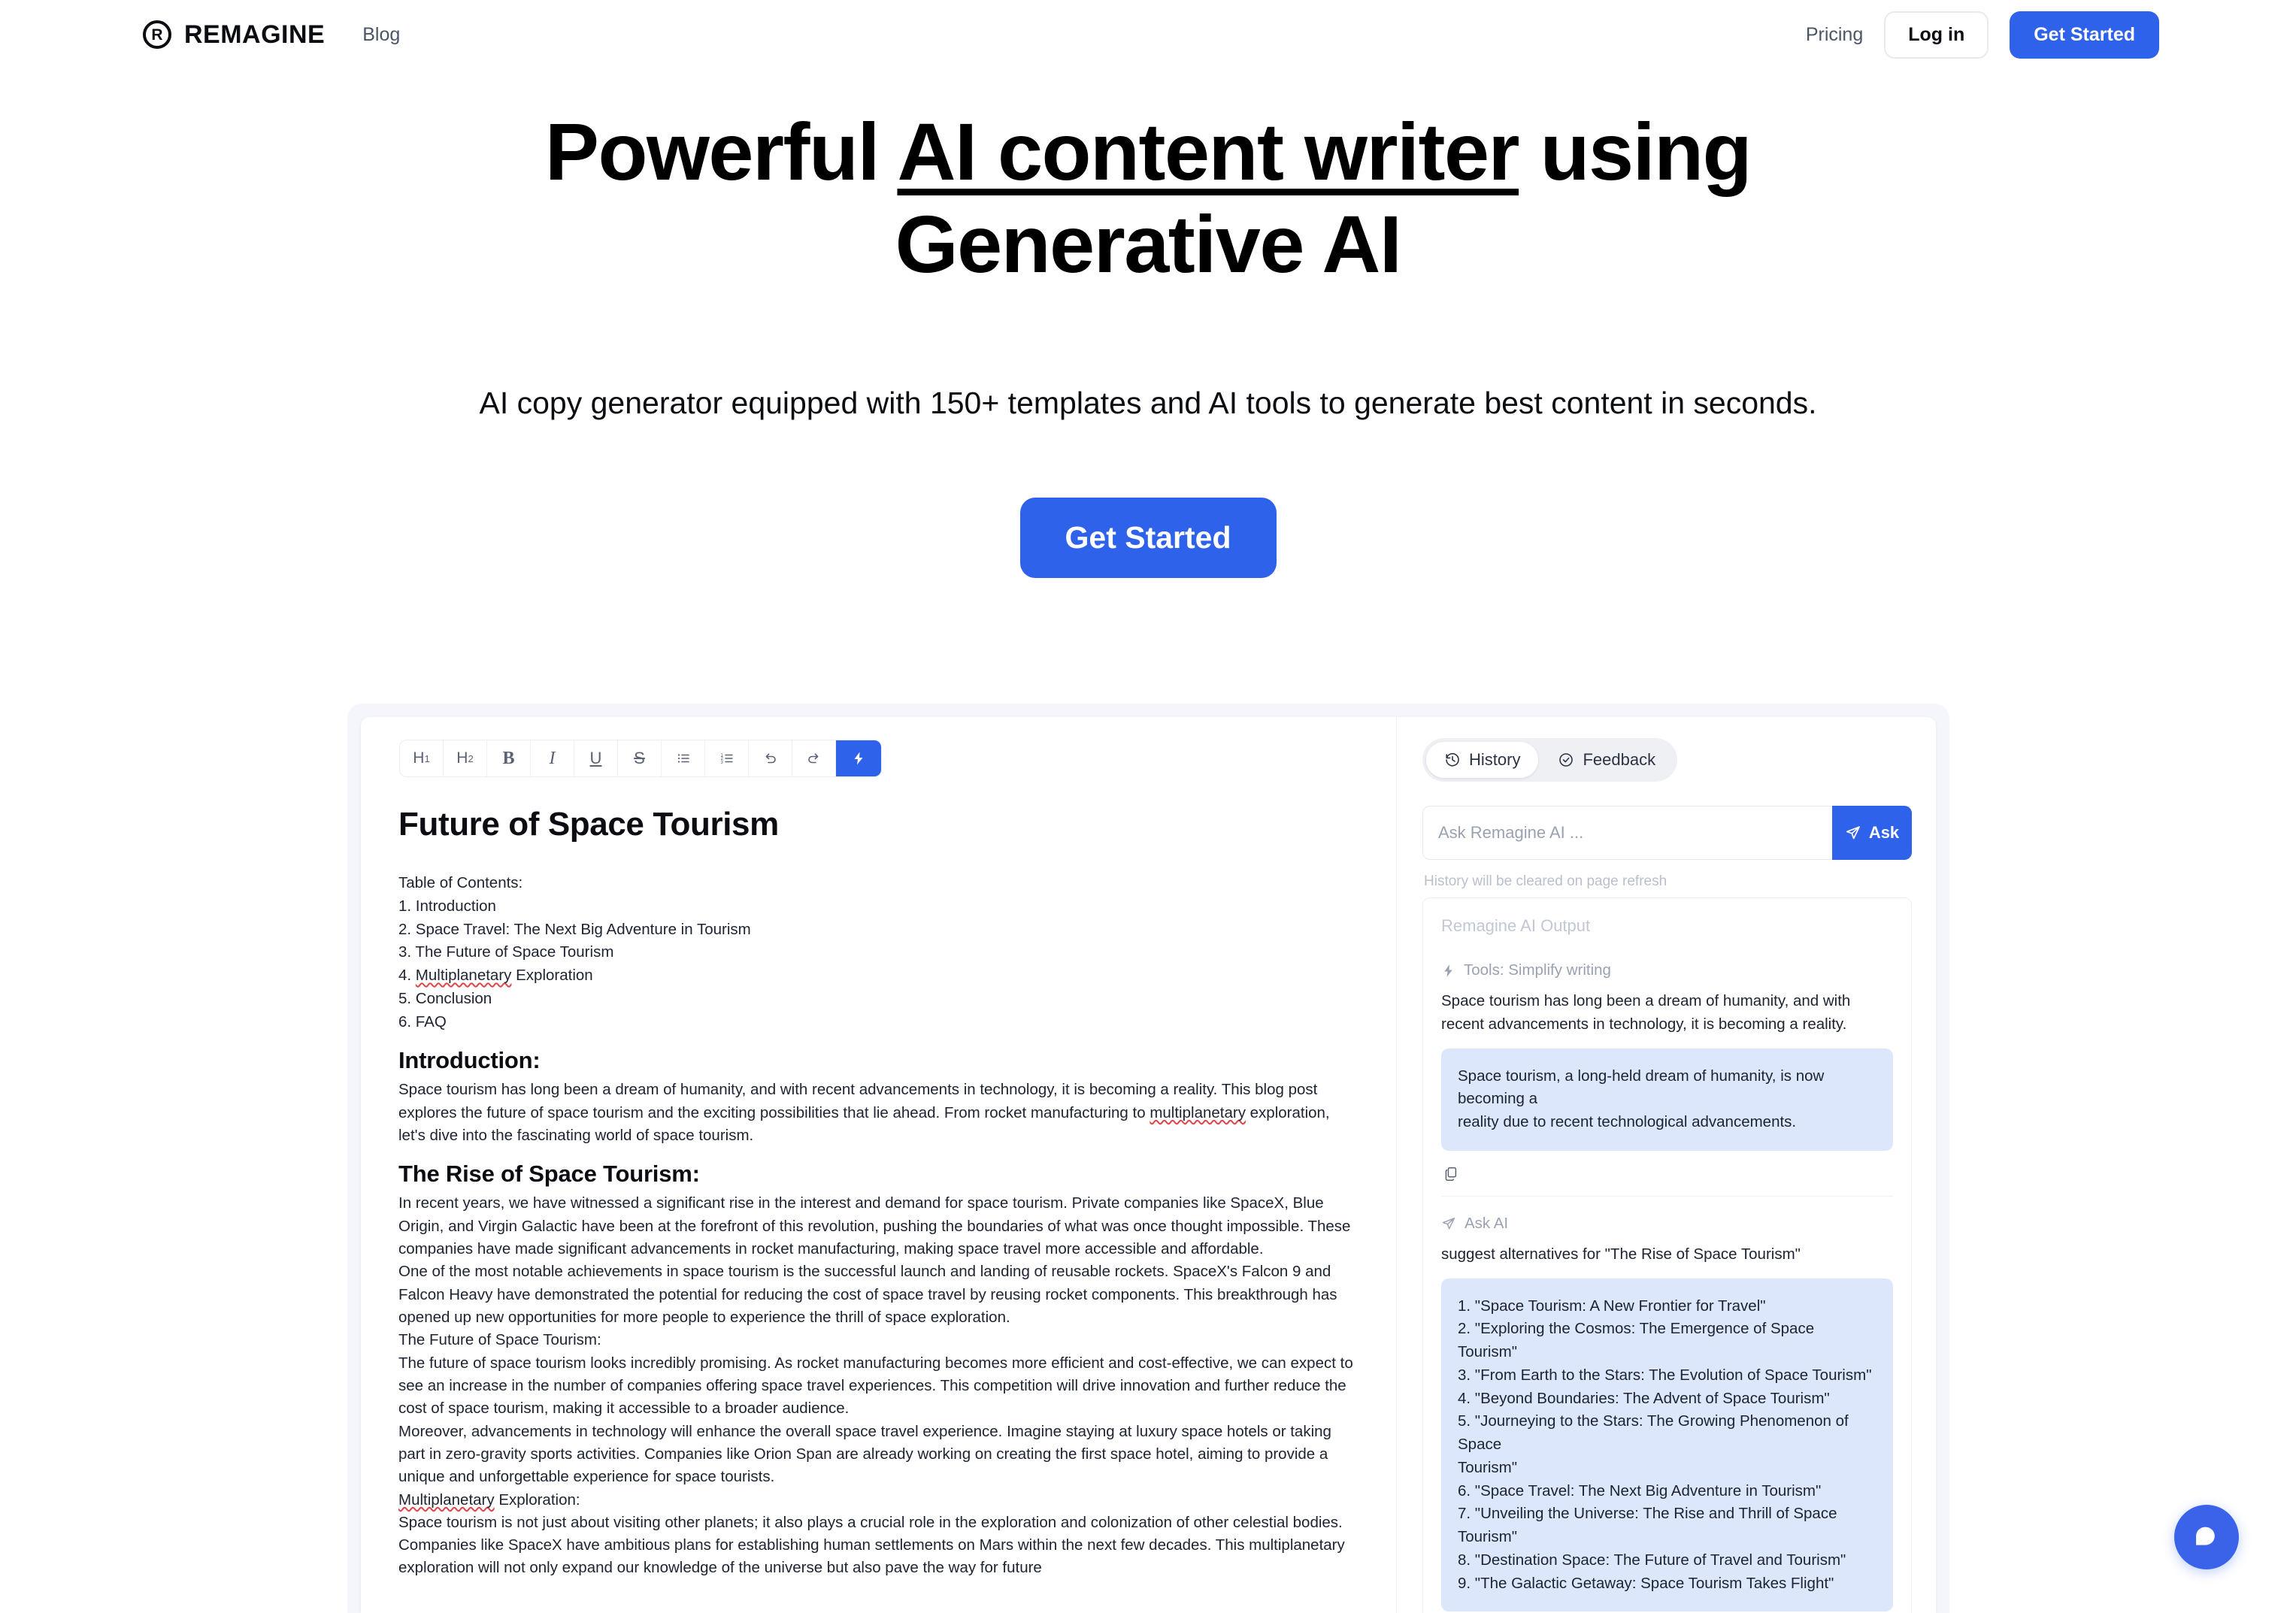  What do you see at coordinates (1937, 35) in the screenshot?
I see `login-button: Log in` at bounding box center [1937, 35].